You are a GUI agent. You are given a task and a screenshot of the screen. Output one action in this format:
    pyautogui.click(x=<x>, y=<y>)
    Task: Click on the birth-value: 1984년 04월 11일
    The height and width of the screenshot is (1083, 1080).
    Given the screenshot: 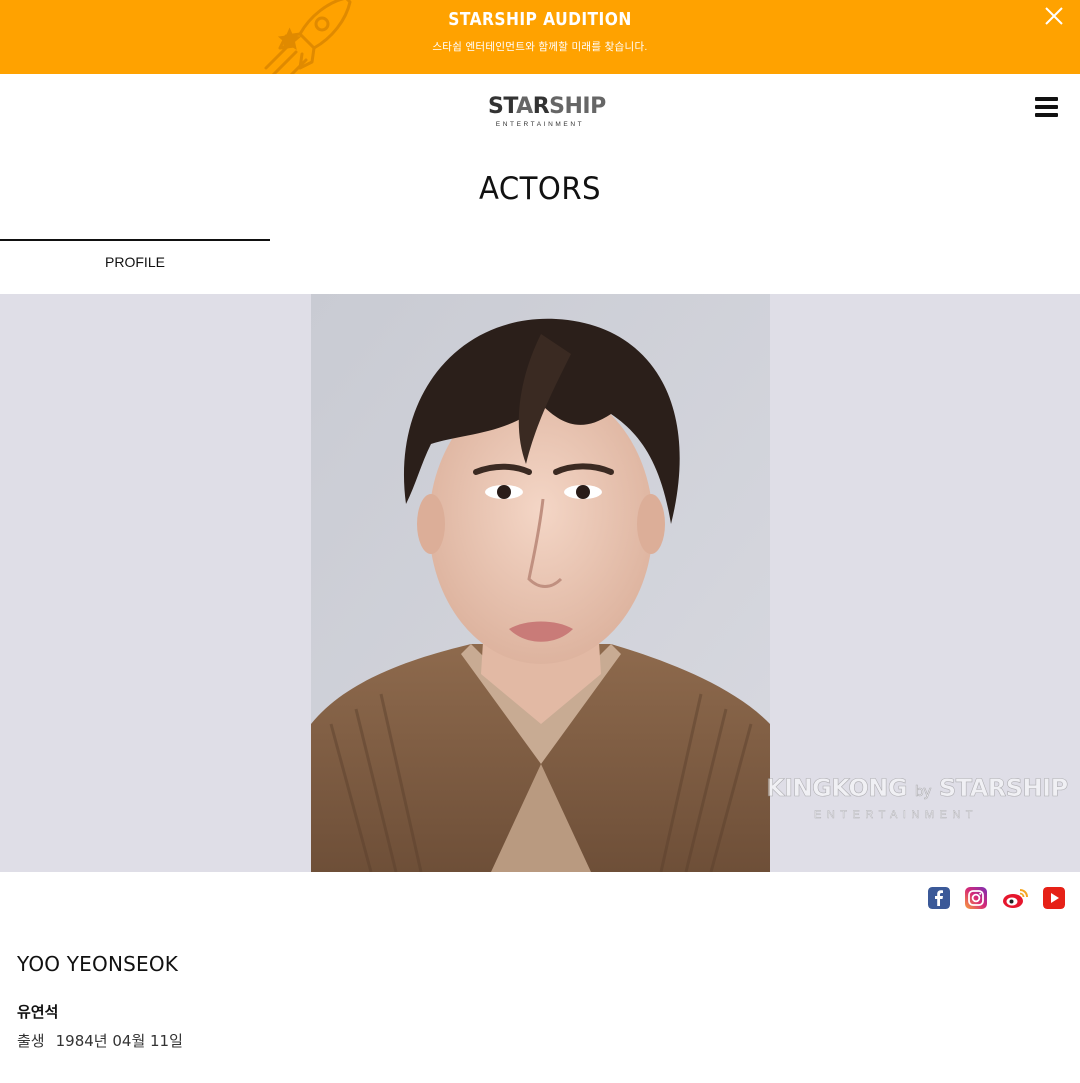 What is the action you would take?
    pyautogui.click(x=119, y=1041)
    